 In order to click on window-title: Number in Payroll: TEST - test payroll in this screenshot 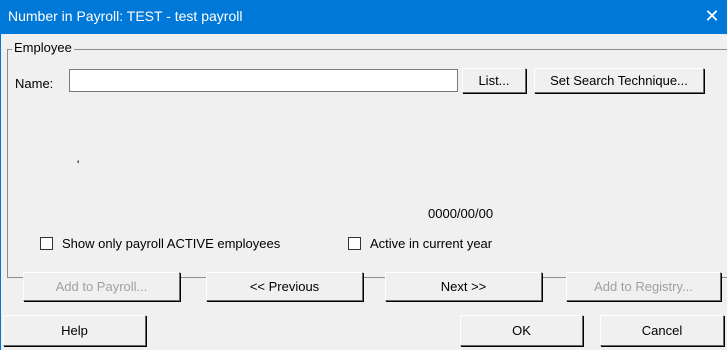, I will do `click(125, 16)`.